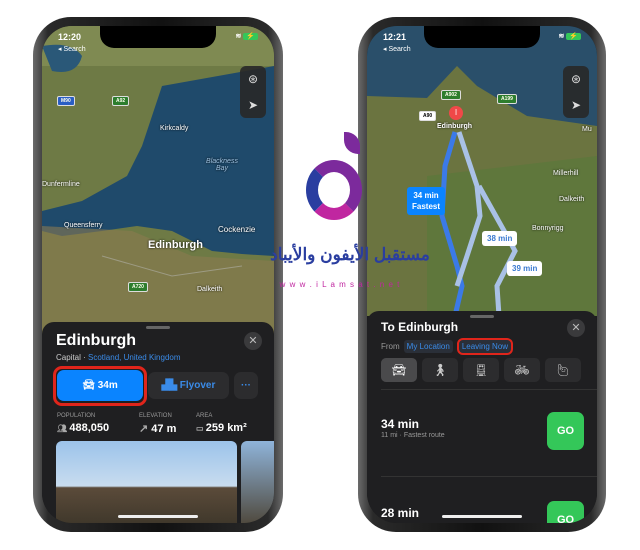  Describe the element at coordinates (340, 284) in the screenshot. I see `watermark-url: w w w . i L a m s a t . n e t` at that location.